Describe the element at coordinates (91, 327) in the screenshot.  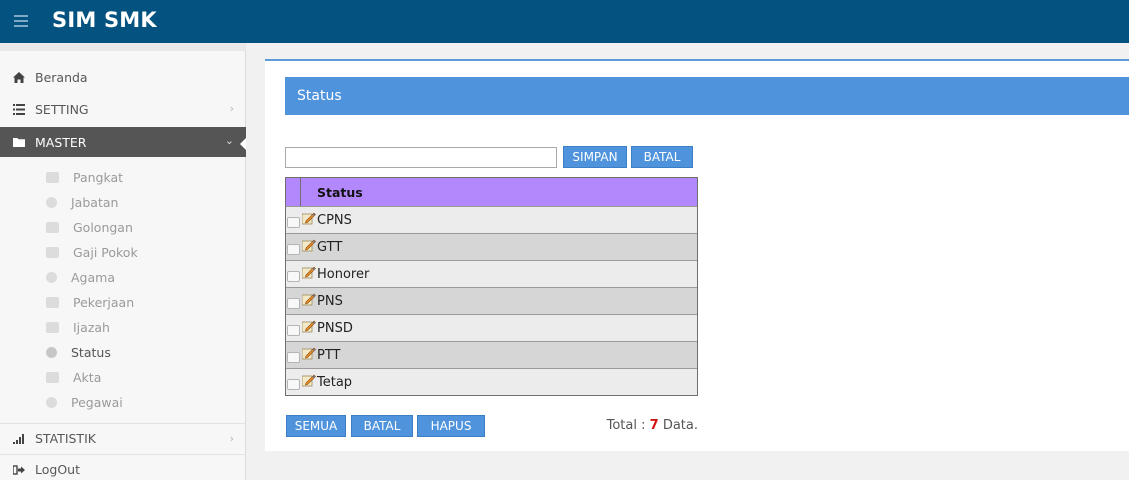
I see `sidebar-item-label: Ijazah` at that location.